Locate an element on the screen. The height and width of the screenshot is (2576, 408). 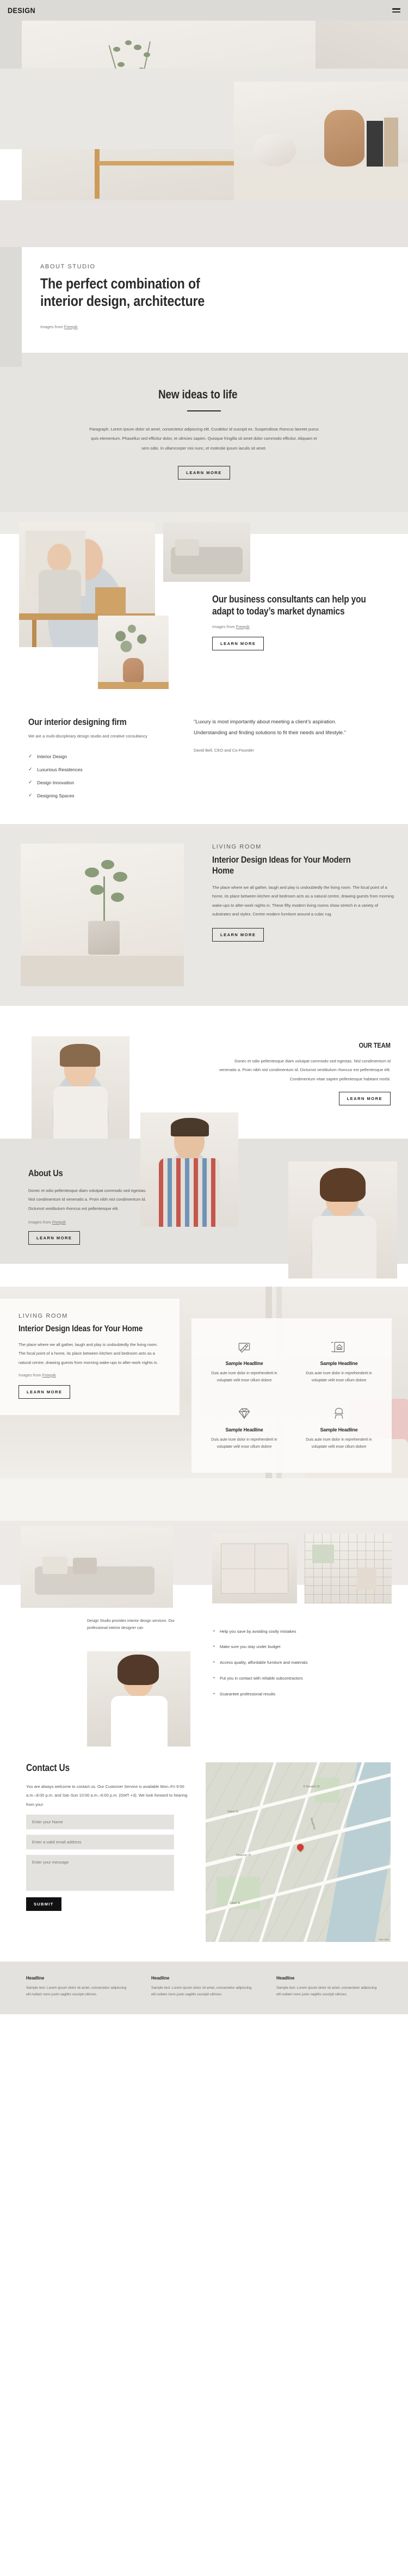
map-street-label: Canal St is located at coordinates (235, 1903).